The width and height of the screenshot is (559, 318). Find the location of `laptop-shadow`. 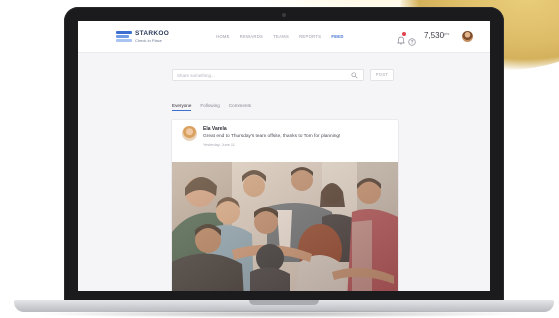

laptop-shadow is located at coordinates (280, 314).